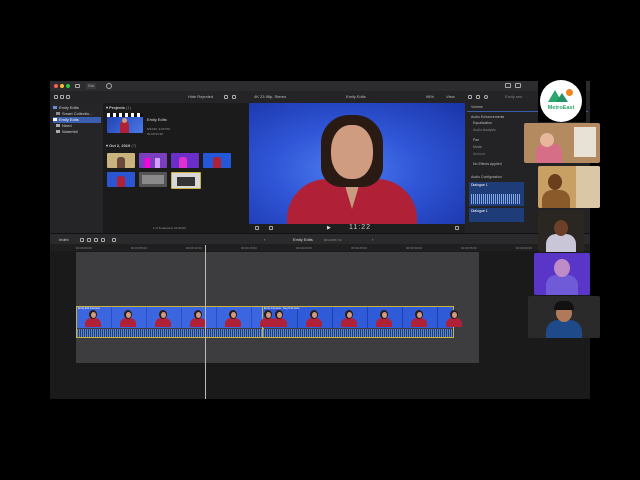  Describe the element at coordinates (477, 107) in the screenshot. I see `volume-label: Volume` at that location.